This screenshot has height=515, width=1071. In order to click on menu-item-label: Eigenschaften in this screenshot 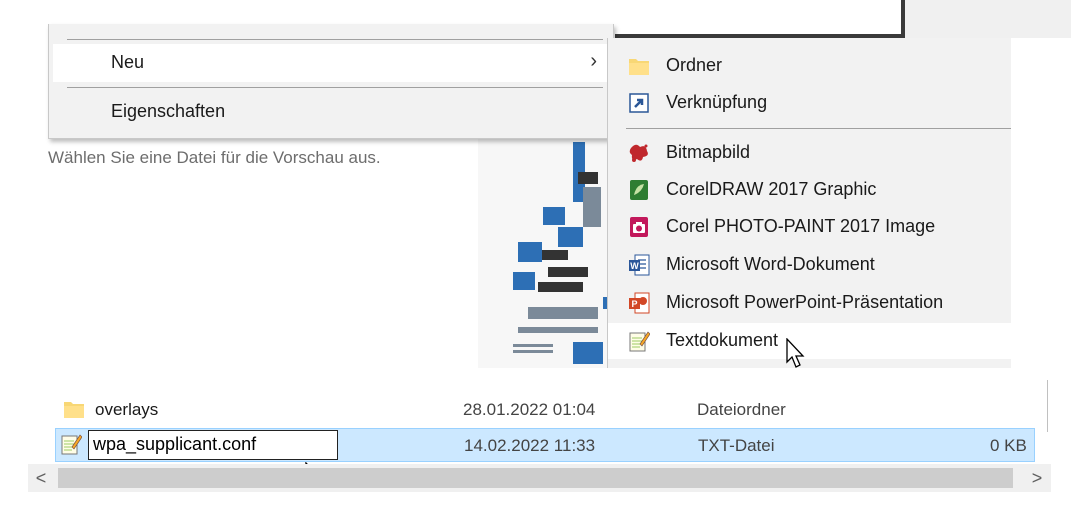, I will do `click(168, 111)`.